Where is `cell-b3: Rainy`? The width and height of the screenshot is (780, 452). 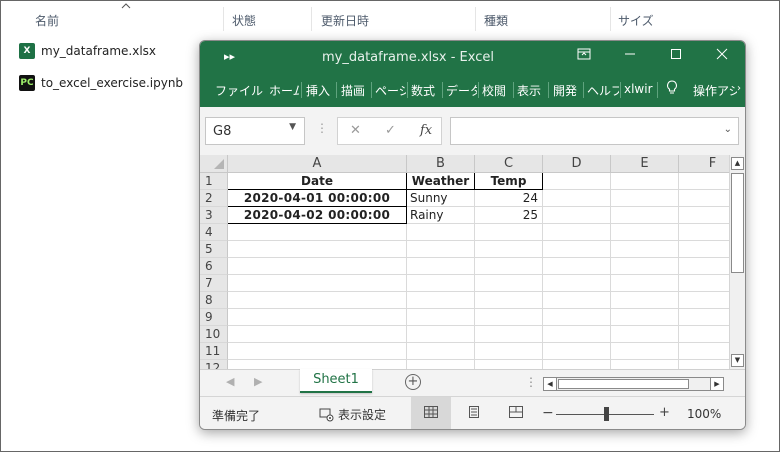
cell-b3: Rainy is located at coordinates (440, 215).